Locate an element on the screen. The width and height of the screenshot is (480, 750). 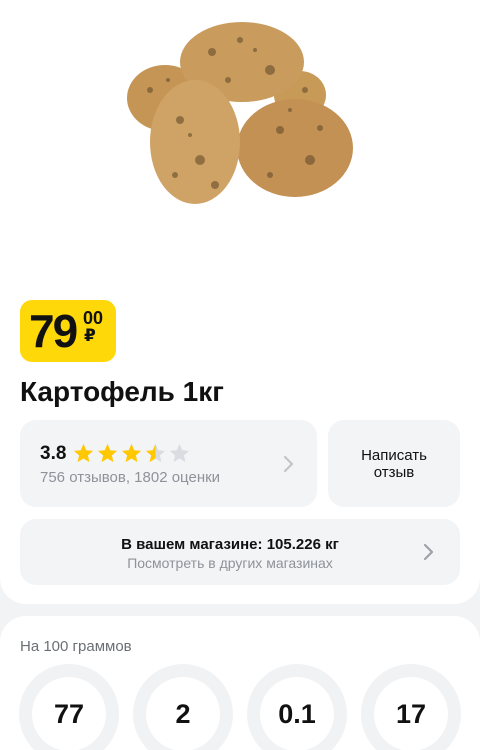
other-stores-link: Посмотреть в других магазинах is located at coordinates (230, 563).